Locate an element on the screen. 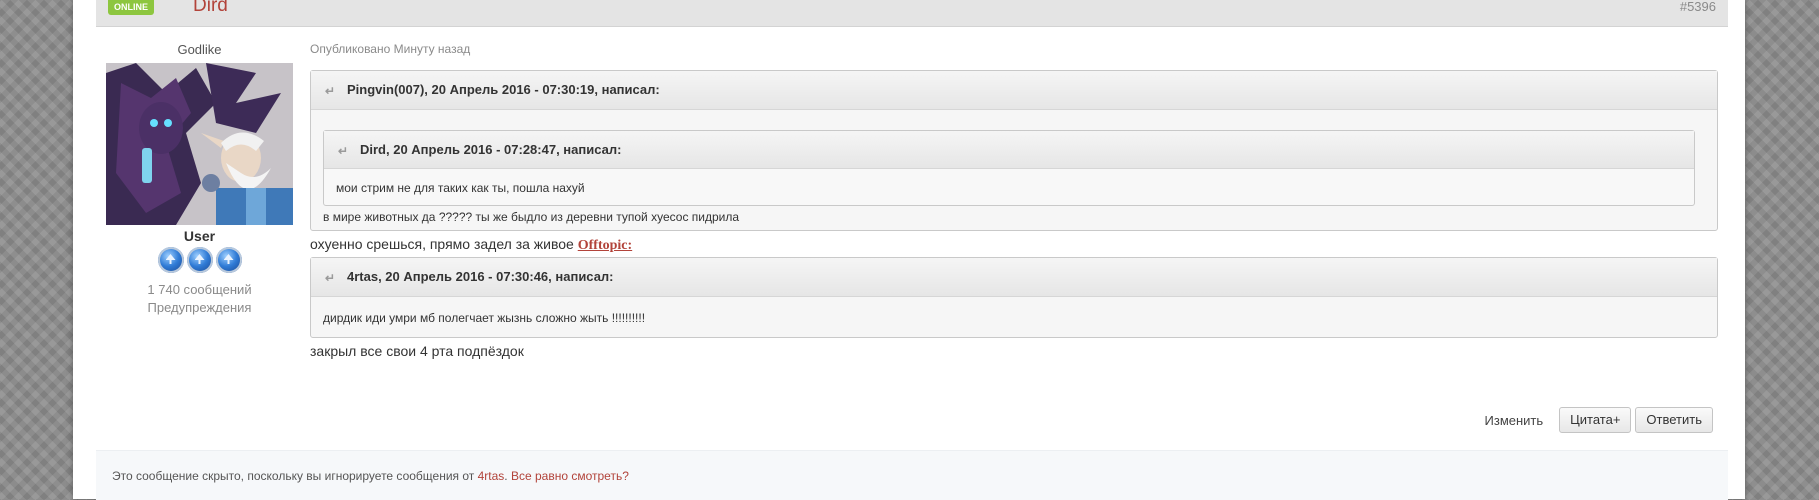 The height and width of the screenshot is (500, 1819). user-title: Godlike is located at coordinates (199, 49).